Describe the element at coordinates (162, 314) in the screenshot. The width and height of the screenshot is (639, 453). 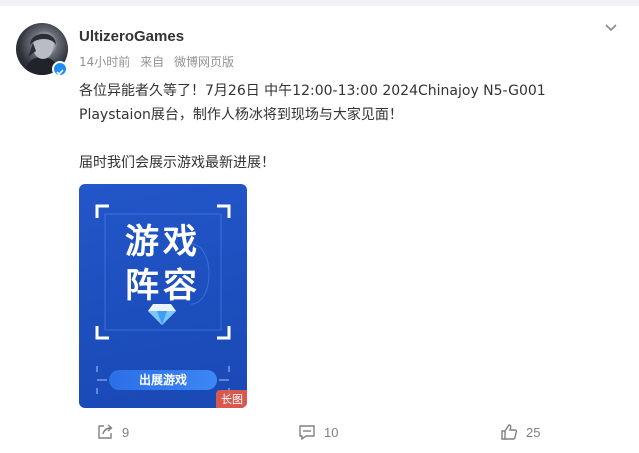
I see `diamond-icon` at that location.